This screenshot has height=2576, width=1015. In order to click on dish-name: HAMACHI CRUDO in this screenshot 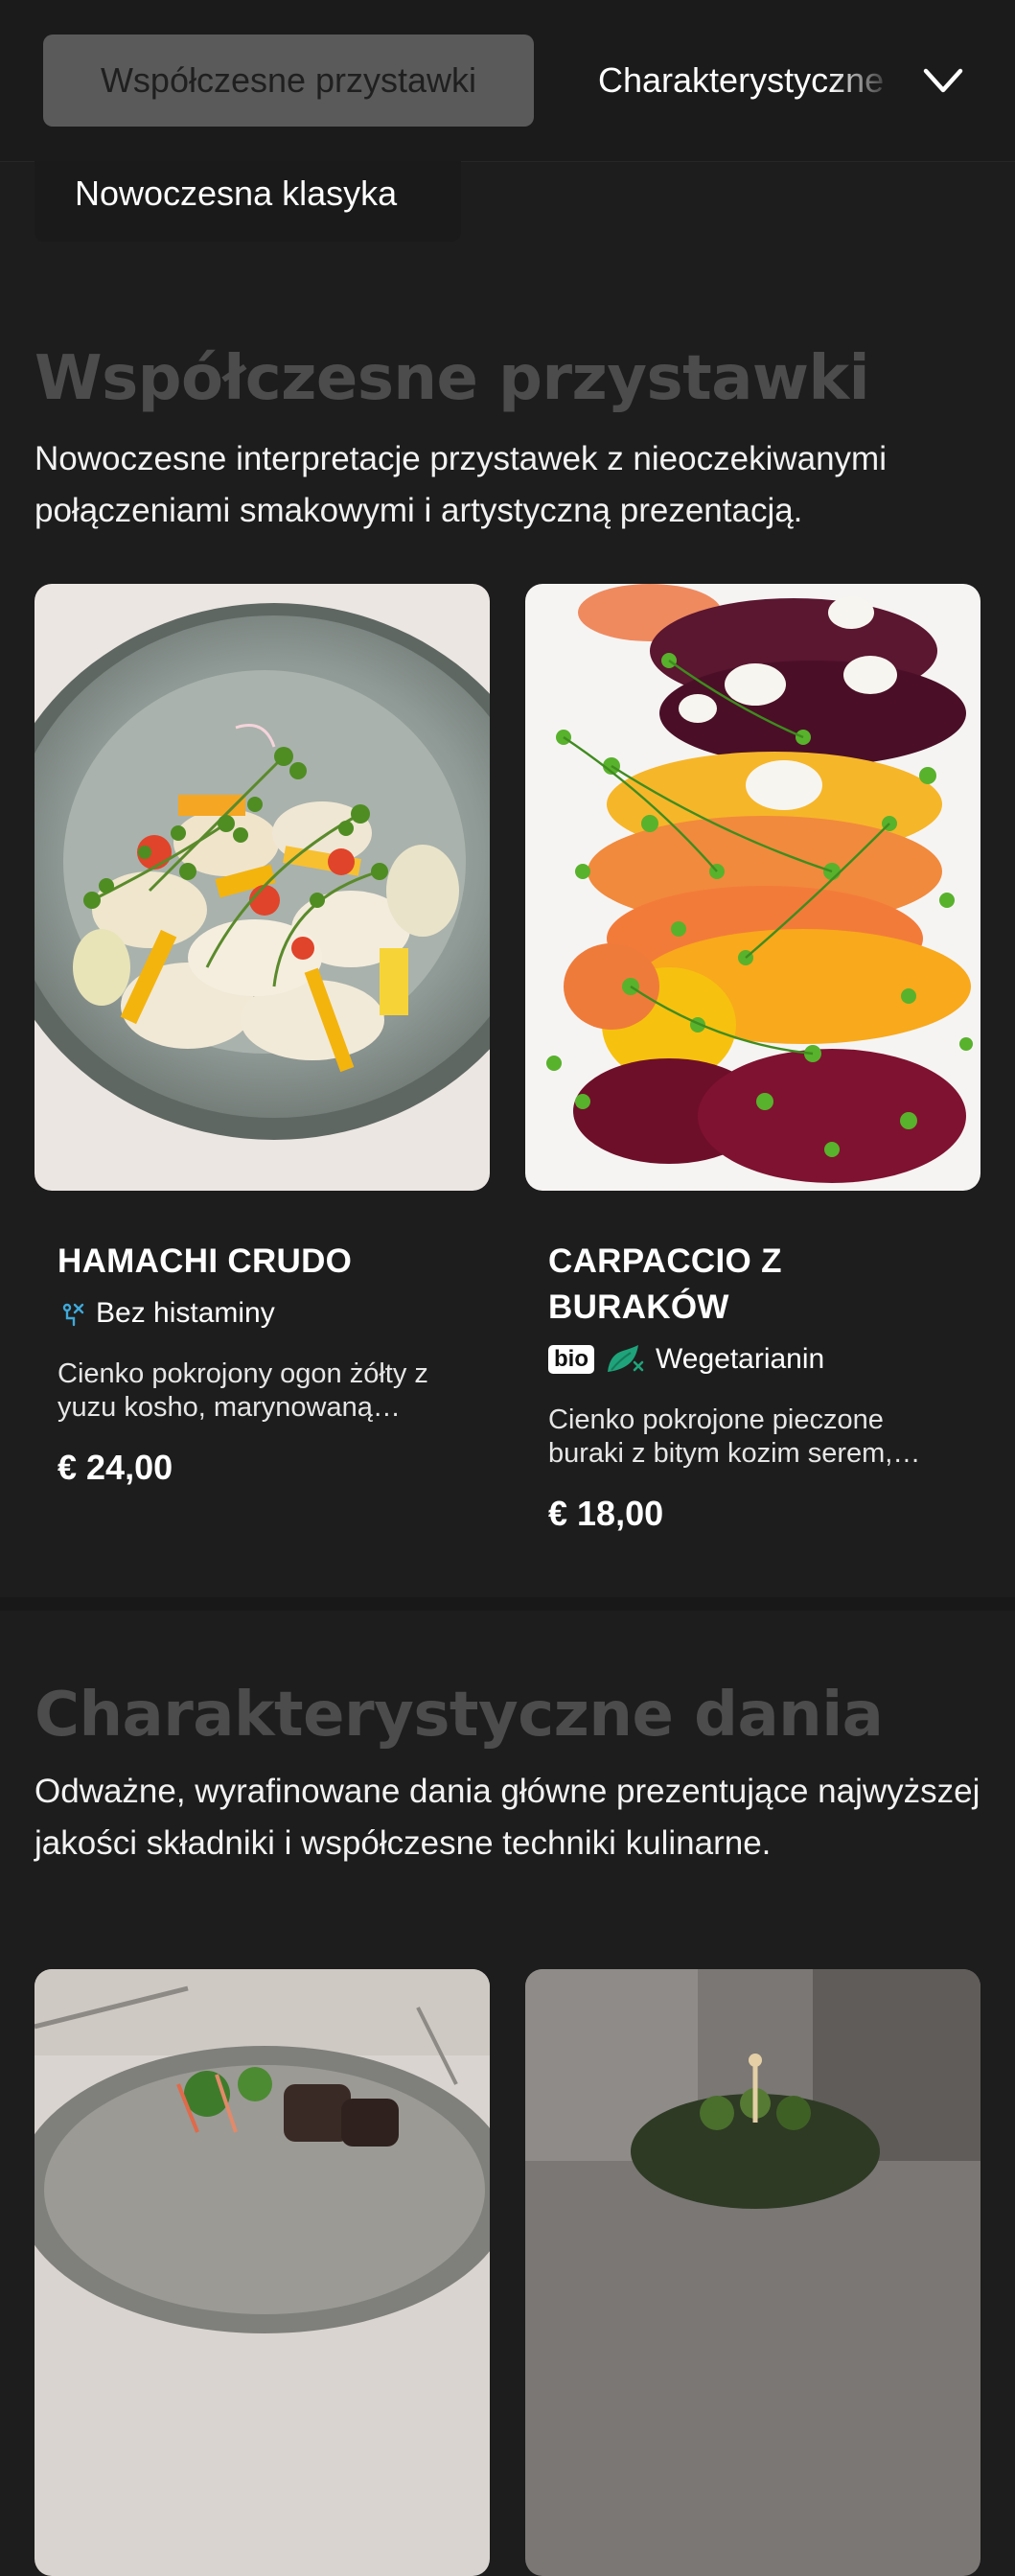, I will do `click(205, 1261)`.